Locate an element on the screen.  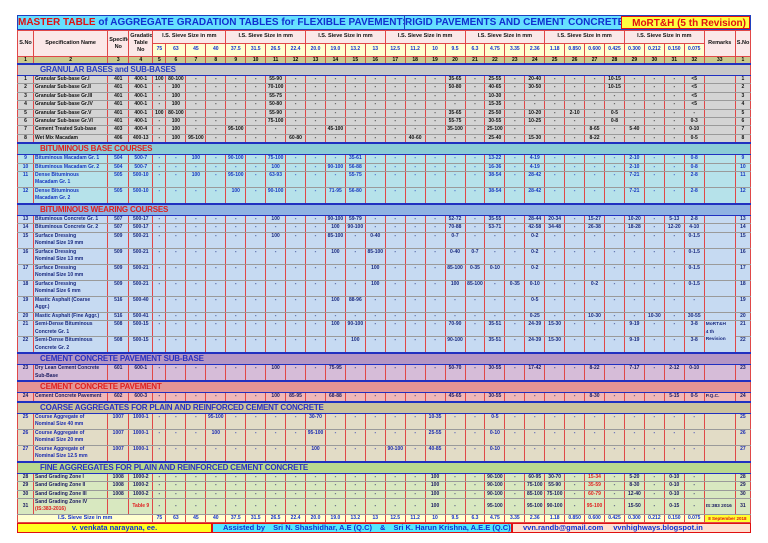
row-sno: 29 is located at coordinates (25, 486).